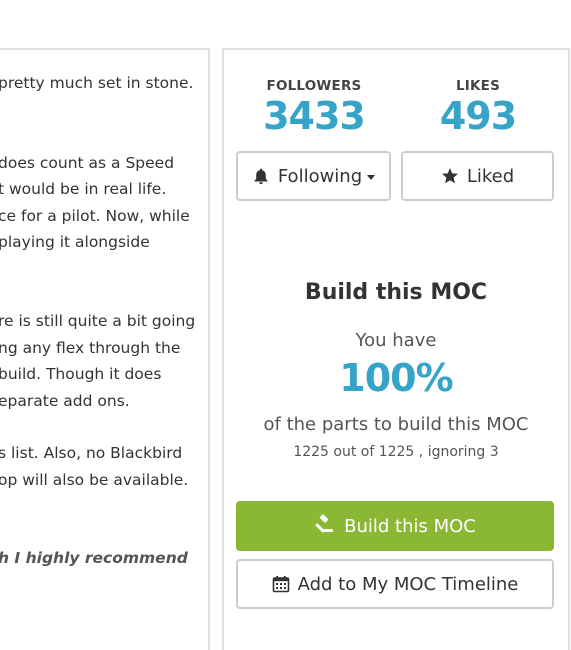 This screenshot has height=650, width=571. Describe the element at coordinates (281, 584) in the screenshot. I see `calendar-icon` at that location.